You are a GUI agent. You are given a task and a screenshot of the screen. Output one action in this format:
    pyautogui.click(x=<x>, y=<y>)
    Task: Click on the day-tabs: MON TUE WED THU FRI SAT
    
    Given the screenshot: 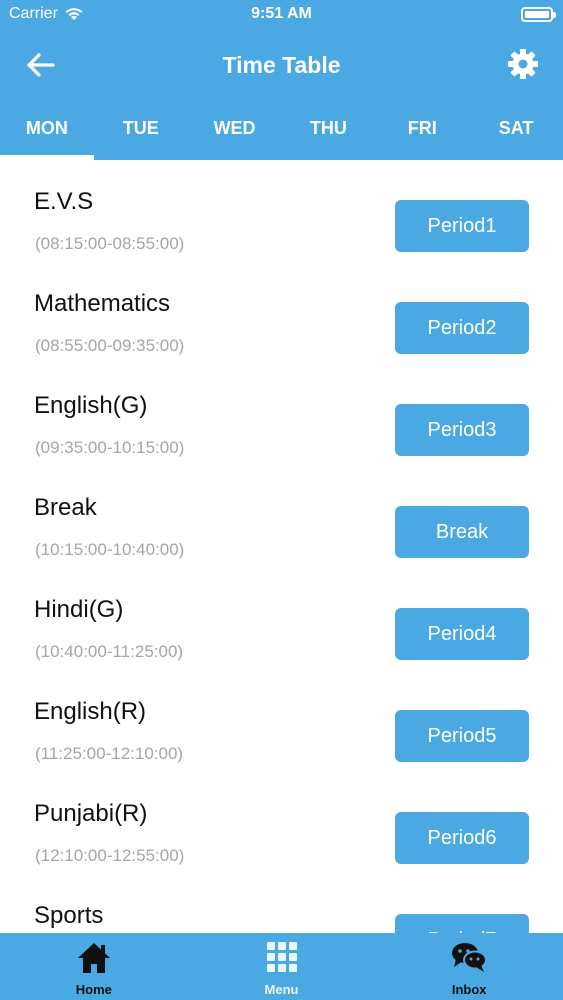 What is the action you would take?
    pyautogui.click(x=281, y=130)
    